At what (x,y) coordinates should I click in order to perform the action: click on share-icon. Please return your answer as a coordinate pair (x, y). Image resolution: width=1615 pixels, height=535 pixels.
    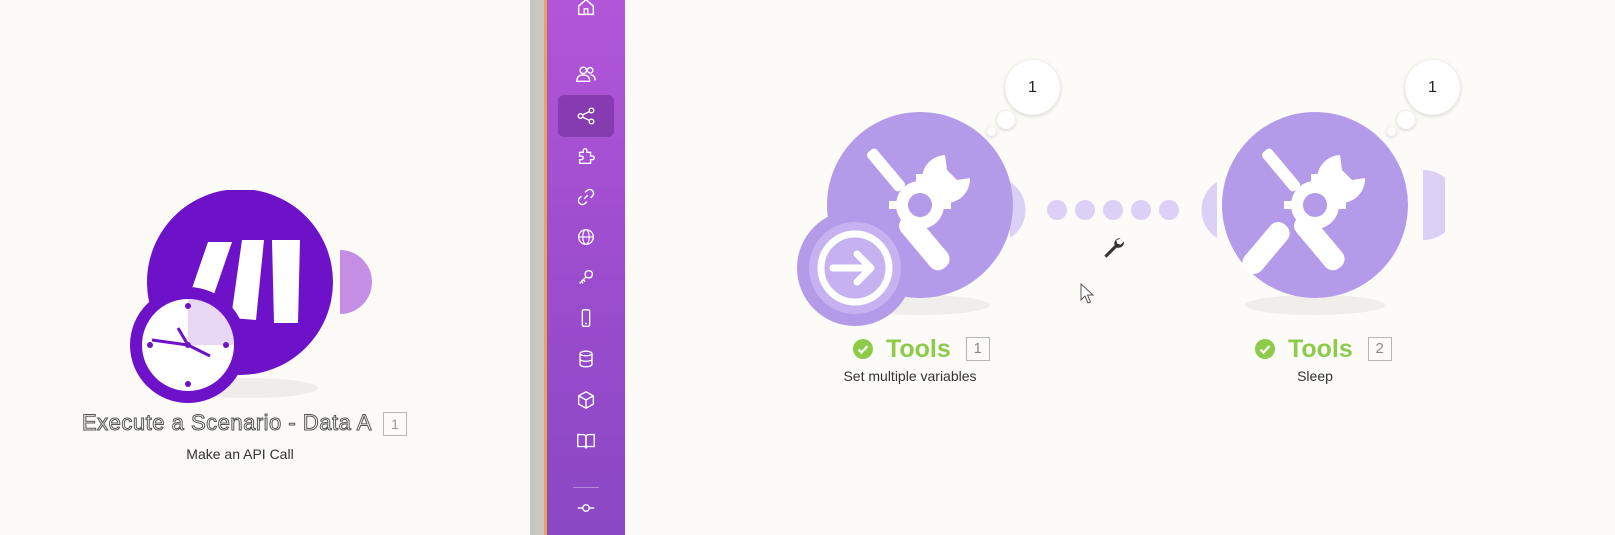
    Looking at the image, I should click on (586, 116).